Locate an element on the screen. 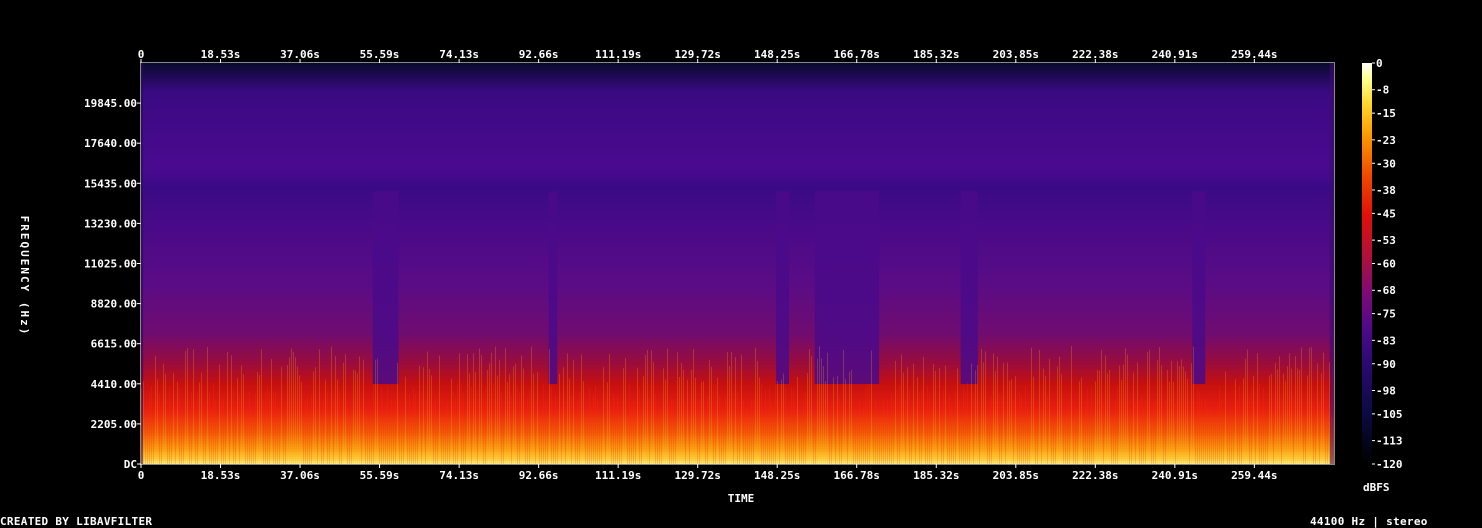 Image resolution: width=1482 pixels, height=528 pixels. x-tick-label-bottom: 37.06s is located at coordinates (300, 475).